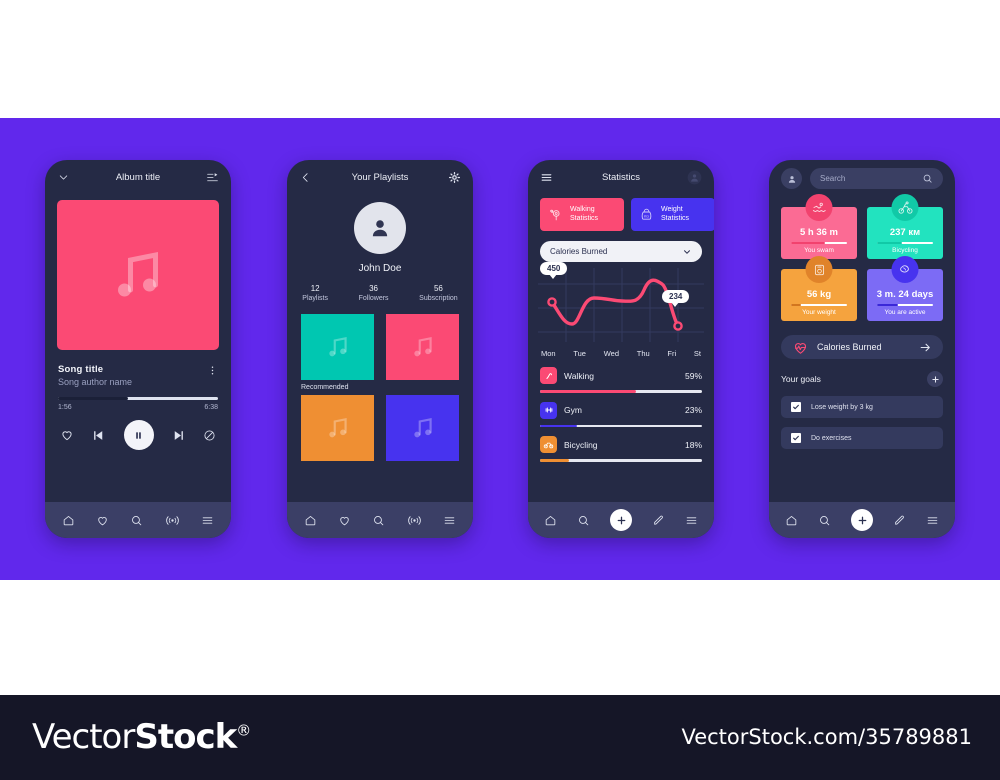 The height and width of the screenshot is (780, 1000). Describe the element at coordinates (138, 398) in the screenshot. I see `seek-bar` at that location.